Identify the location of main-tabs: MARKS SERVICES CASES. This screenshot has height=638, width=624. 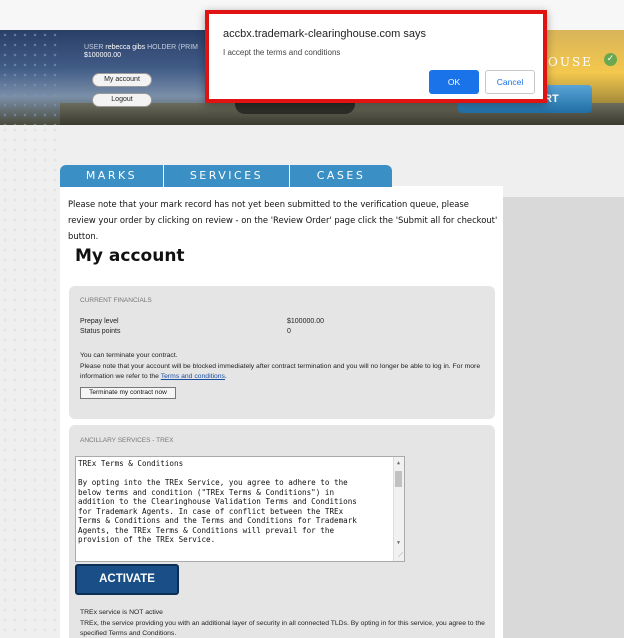
(226, 176).